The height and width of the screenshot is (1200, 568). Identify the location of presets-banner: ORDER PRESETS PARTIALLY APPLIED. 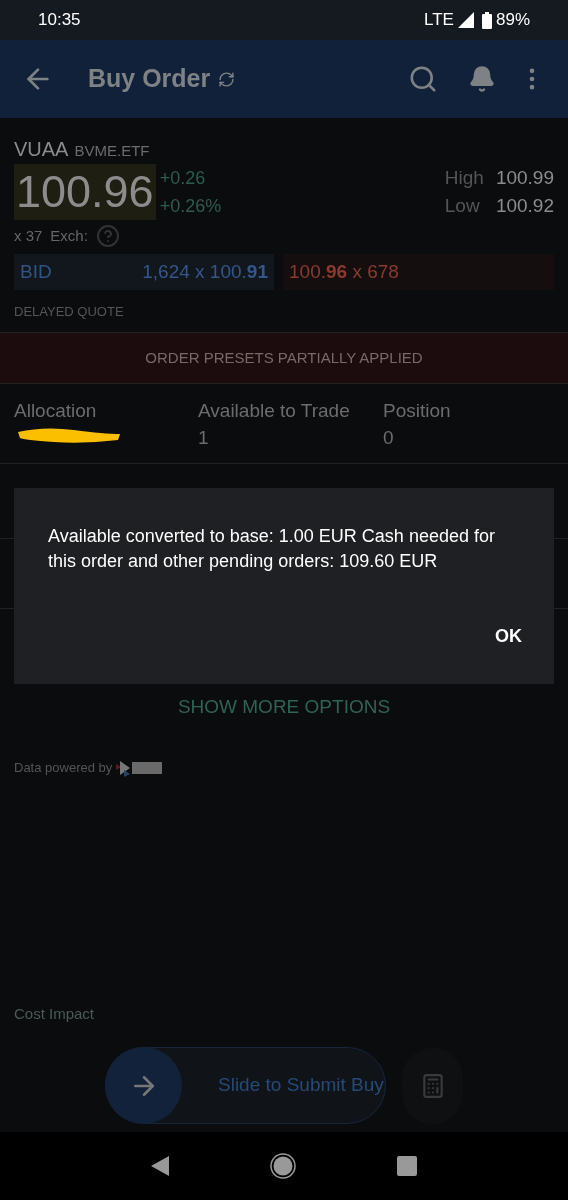
(284, 358).